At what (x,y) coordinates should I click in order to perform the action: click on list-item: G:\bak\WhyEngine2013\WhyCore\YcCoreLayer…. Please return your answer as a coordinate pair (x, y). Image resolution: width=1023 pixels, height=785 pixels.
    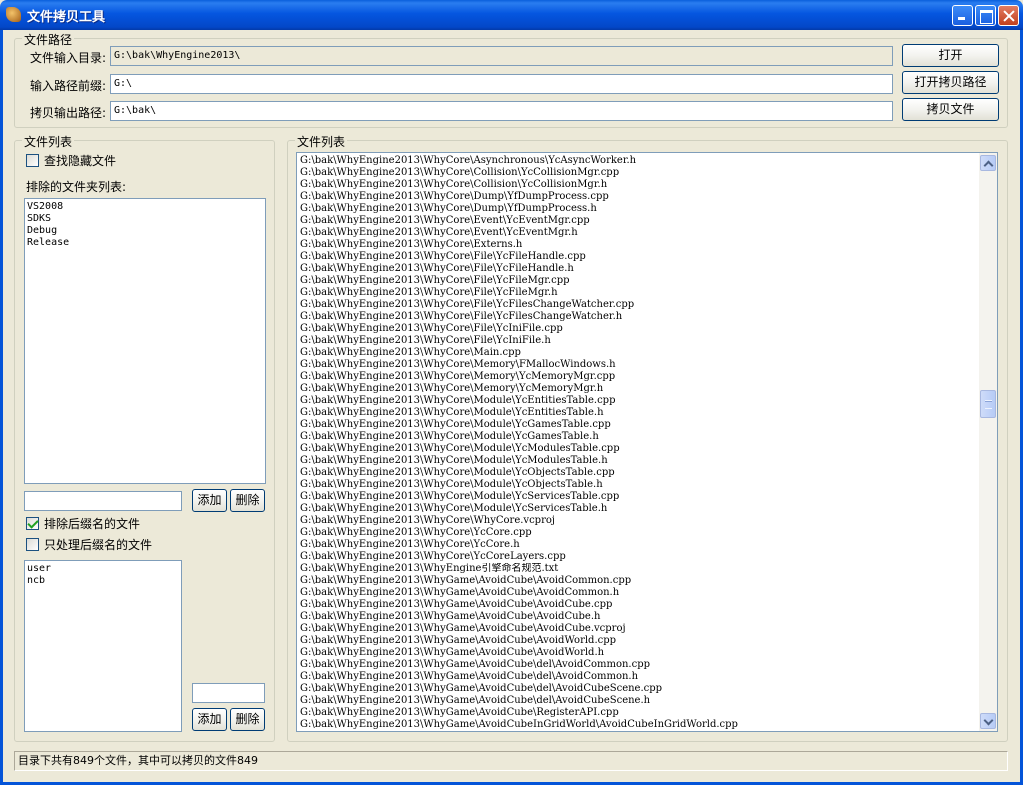
    Looking at the image, I should click on (638, 557).